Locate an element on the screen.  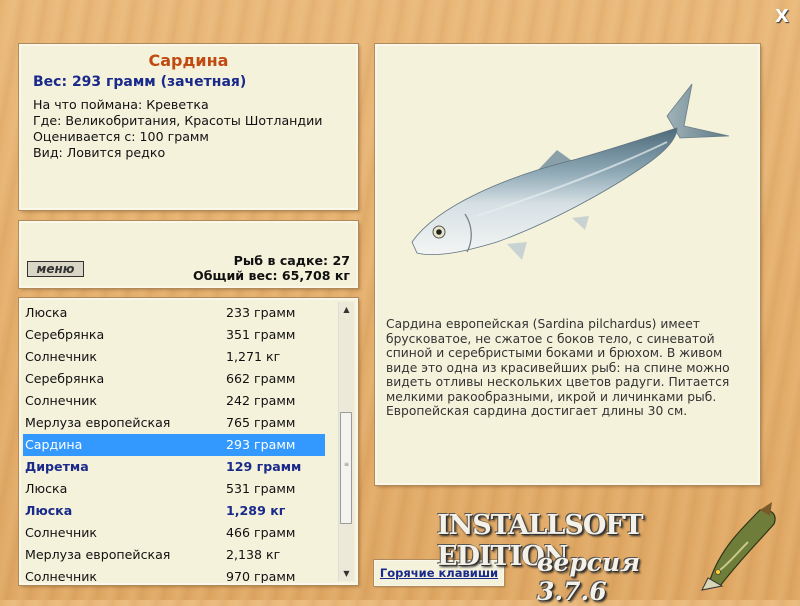
list-item: Люска 531 грамм is located at coordinates (174, 489).